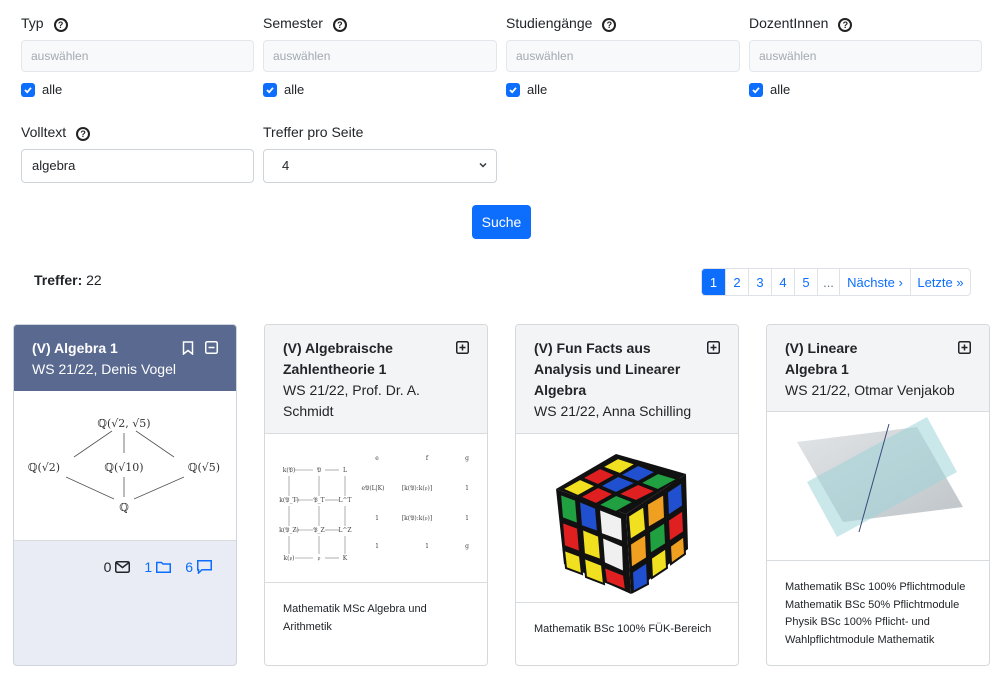 This screenshot has height=679, width=1003. I want to click on study-program-line: Mathematik BSc 50% Pflichtmodule, so click(872, 604).